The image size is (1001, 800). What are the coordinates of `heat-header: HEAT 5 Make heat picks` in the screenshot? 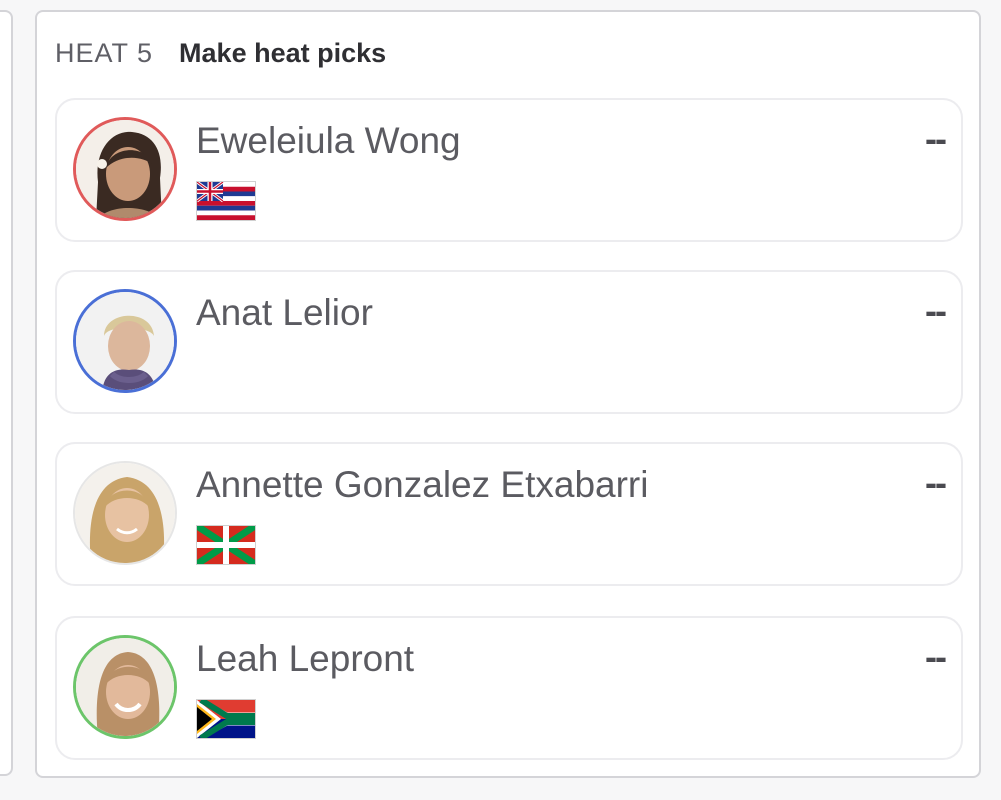 It's located at (220, 53).